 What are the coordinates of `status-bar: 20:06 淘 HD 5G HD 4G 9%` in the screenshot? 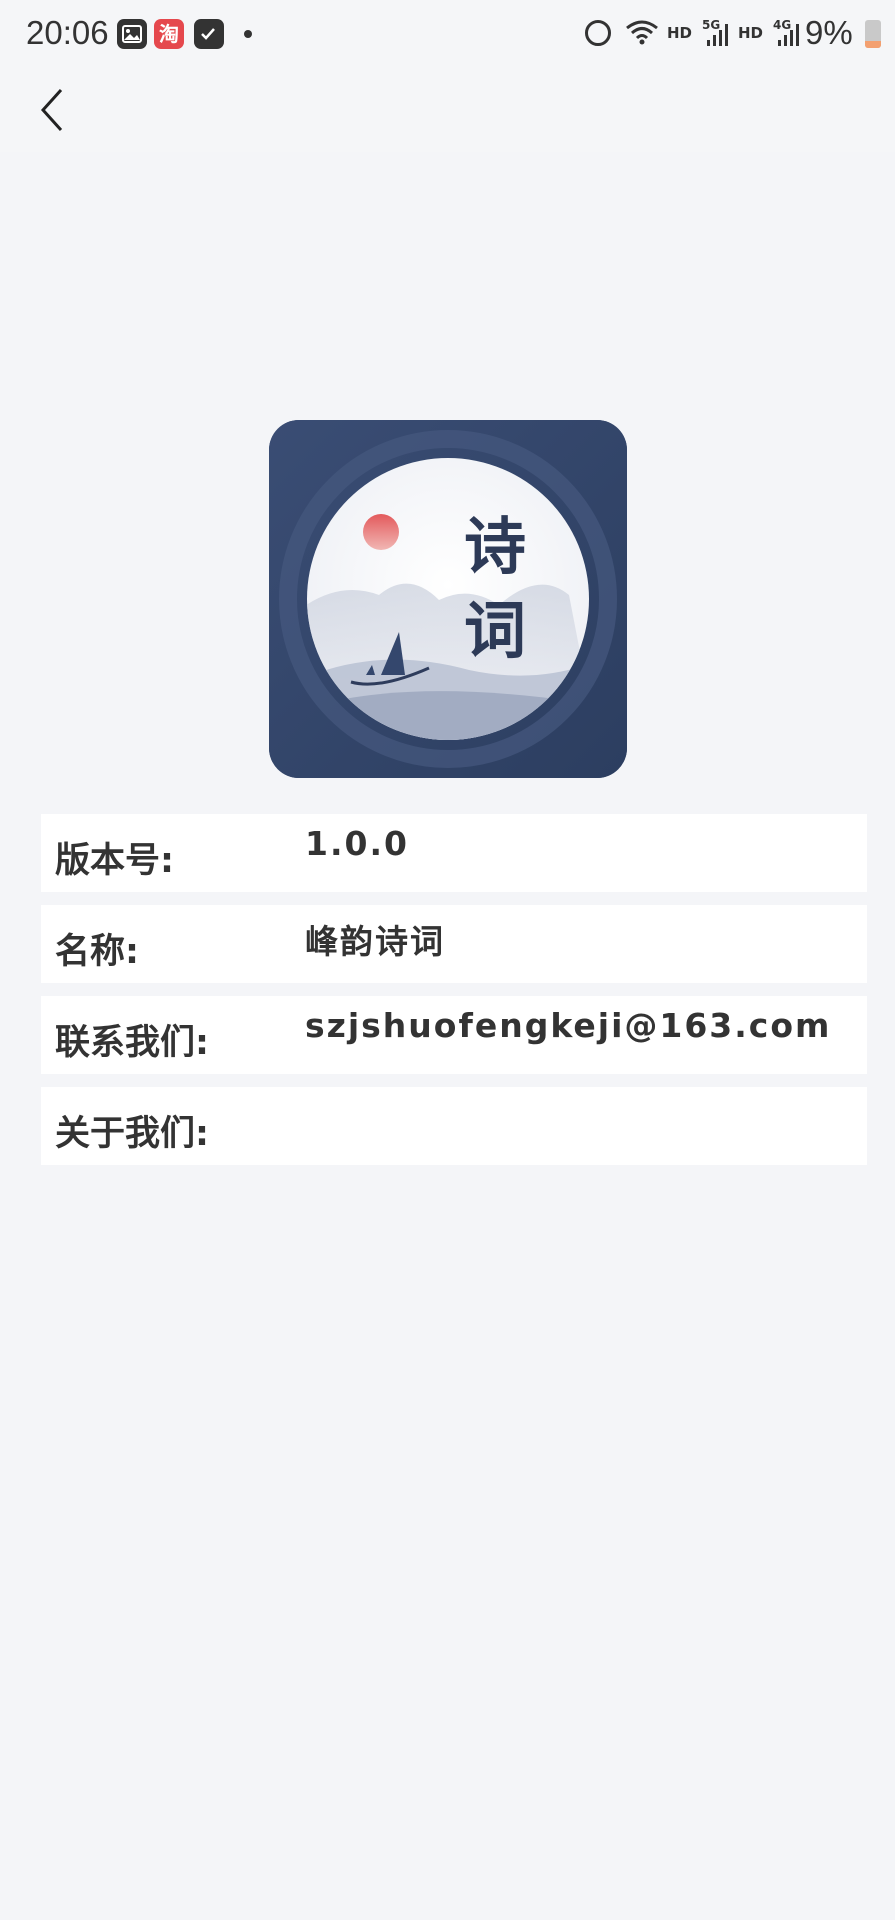 It's located at (447, 34).